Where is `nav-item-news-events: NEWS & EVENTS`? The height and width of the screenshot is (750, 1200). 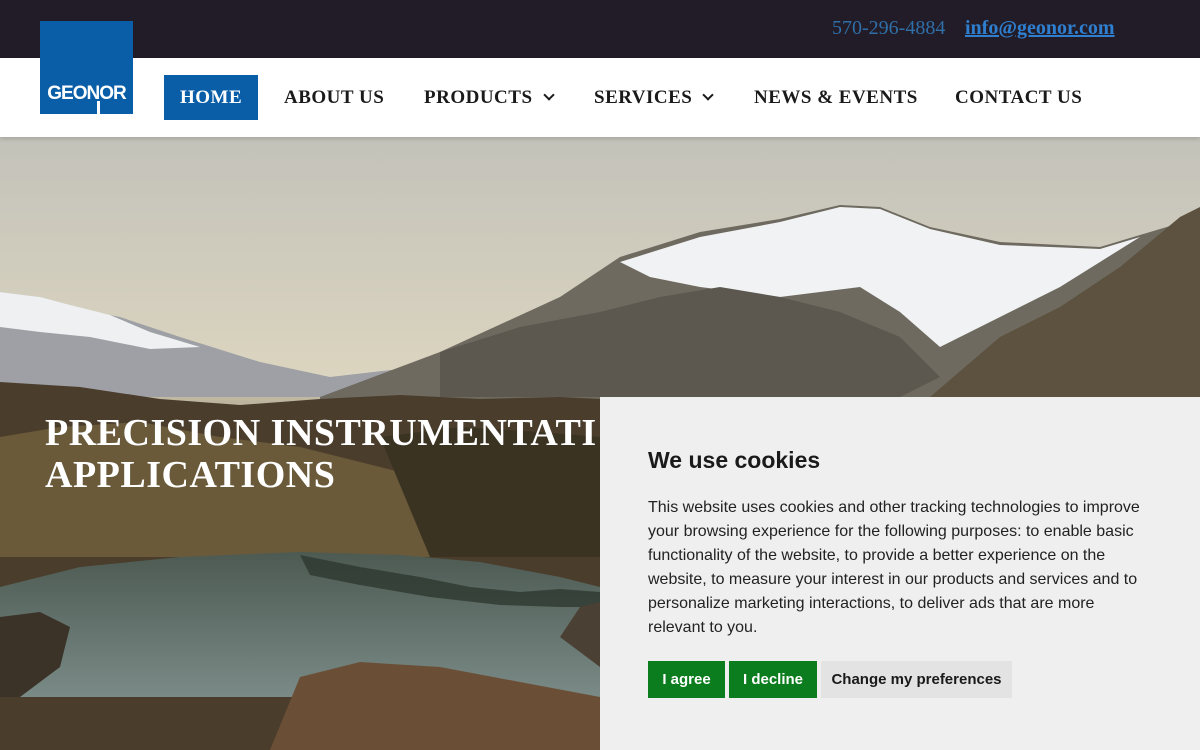 nav-item-news-events: NEWS & EVENTS is located at coordinates (836, 97).